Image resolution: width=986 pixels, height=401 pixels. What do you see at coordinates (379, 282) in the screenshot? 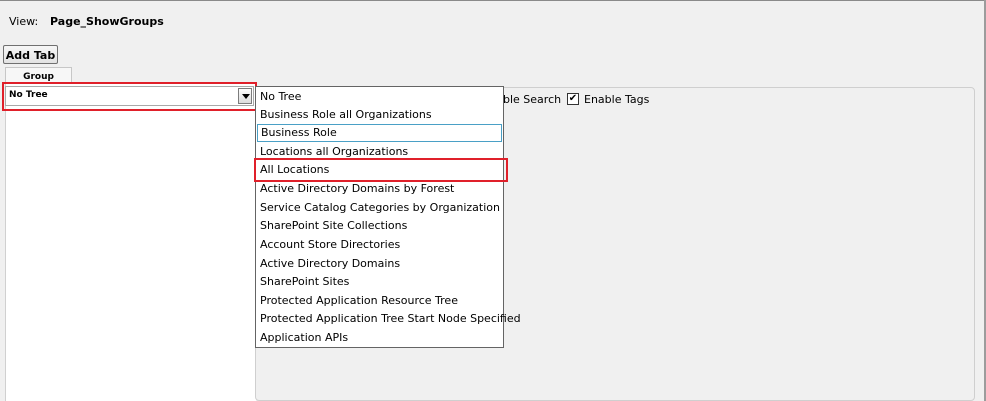
I see `list-item: SharePoint Sites` at bounding box center [379, 282].